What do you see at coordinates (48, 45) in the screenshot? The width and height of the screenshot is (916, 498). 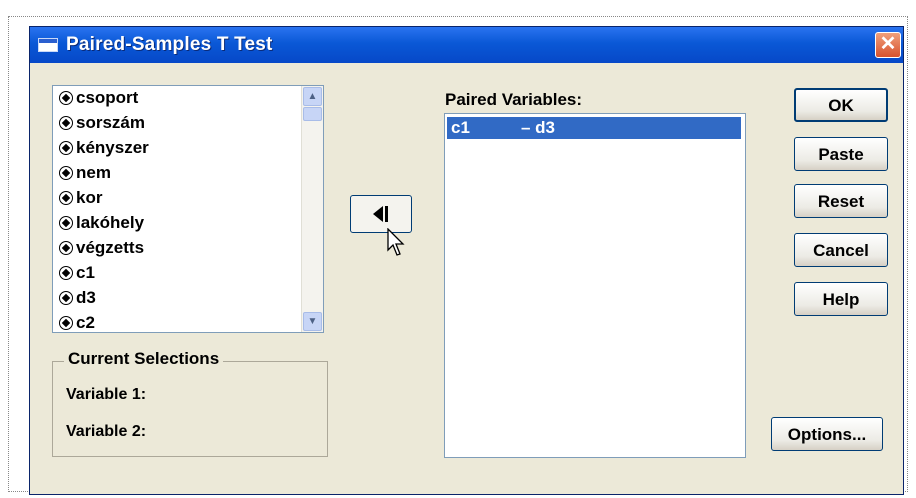 I see `window-icon` at bounding box center [48, 45].